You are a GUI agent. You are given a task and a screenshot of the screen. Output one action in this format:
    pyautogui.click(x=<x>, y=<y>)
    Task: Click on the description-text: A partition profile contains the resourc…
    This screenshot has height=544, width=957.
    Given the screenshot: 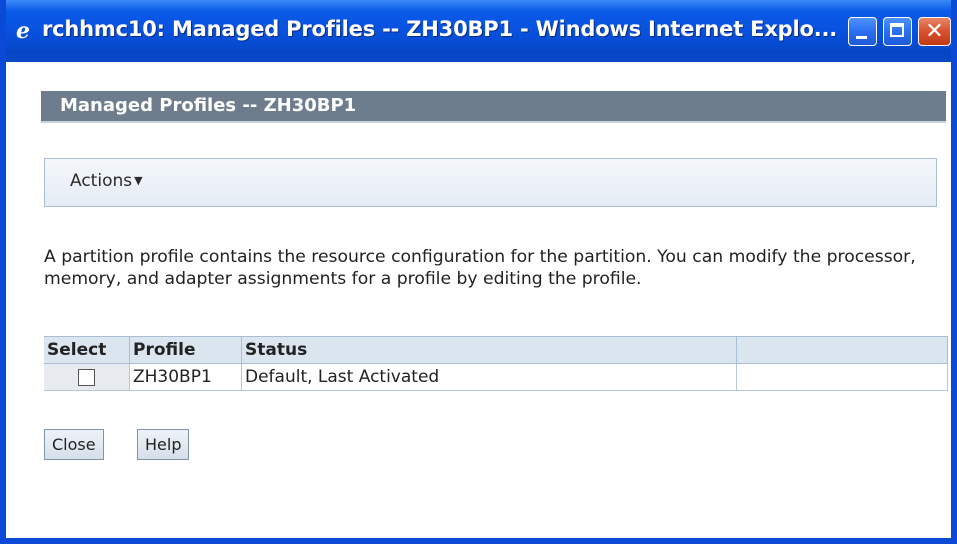 What is the action you would take?
    pyautogui.click(x=480, y=268)
    